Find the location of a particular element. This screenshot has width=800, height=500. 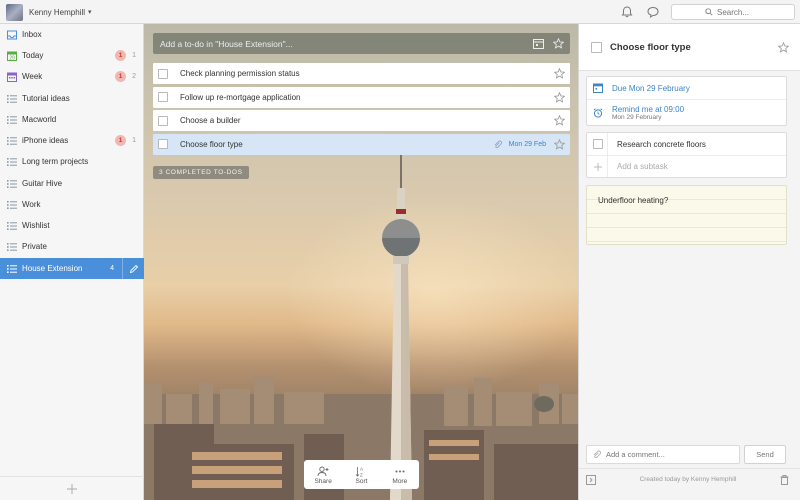

sidebar-item-label: Week is located at coordinates (32, 76).